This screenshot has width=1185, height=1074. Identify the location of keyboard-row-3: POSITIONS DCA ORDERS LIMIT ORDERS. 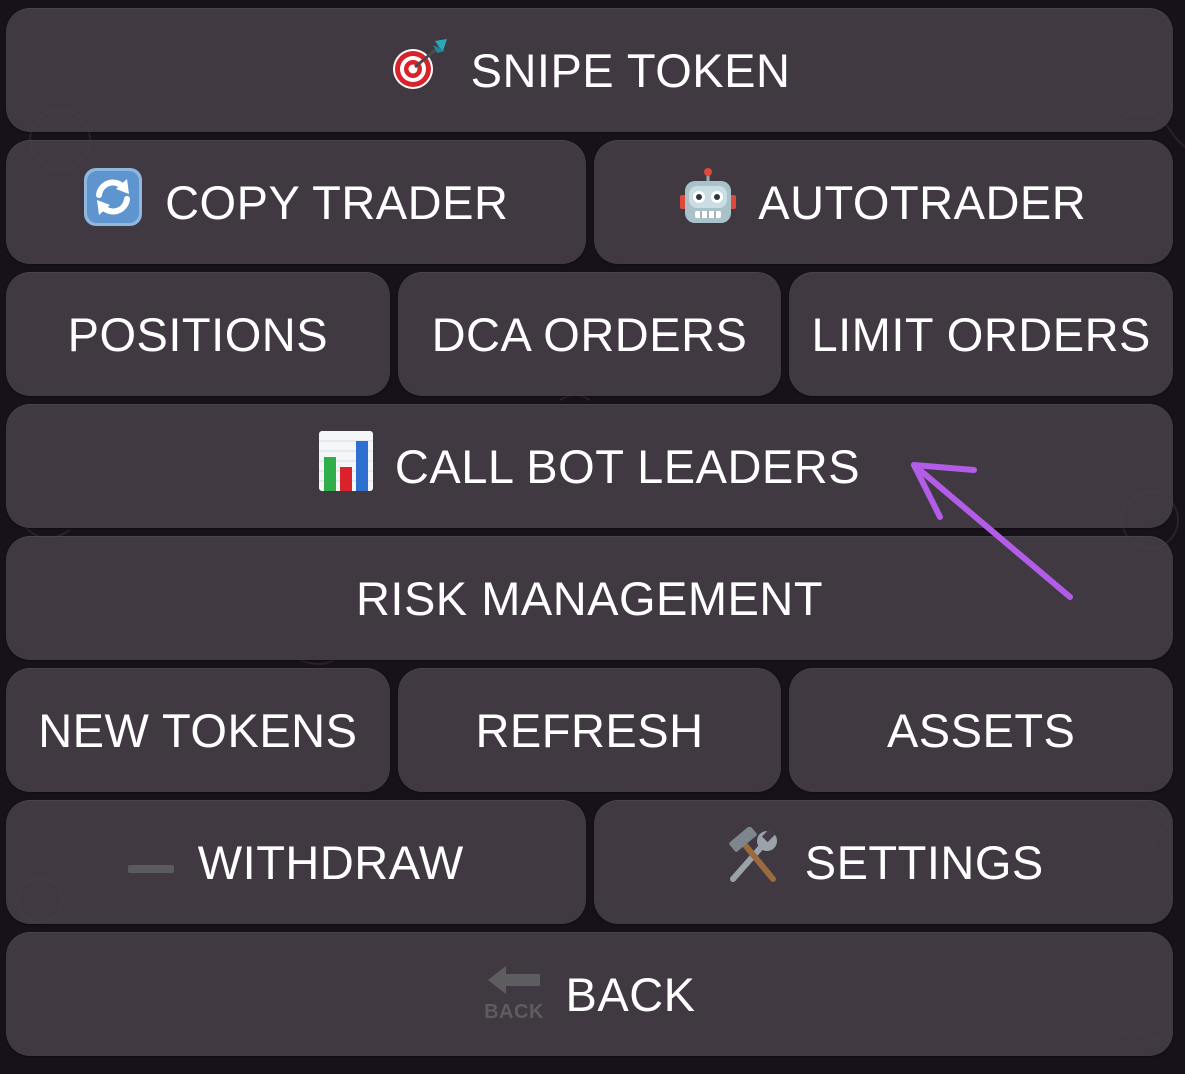
(590, 334).